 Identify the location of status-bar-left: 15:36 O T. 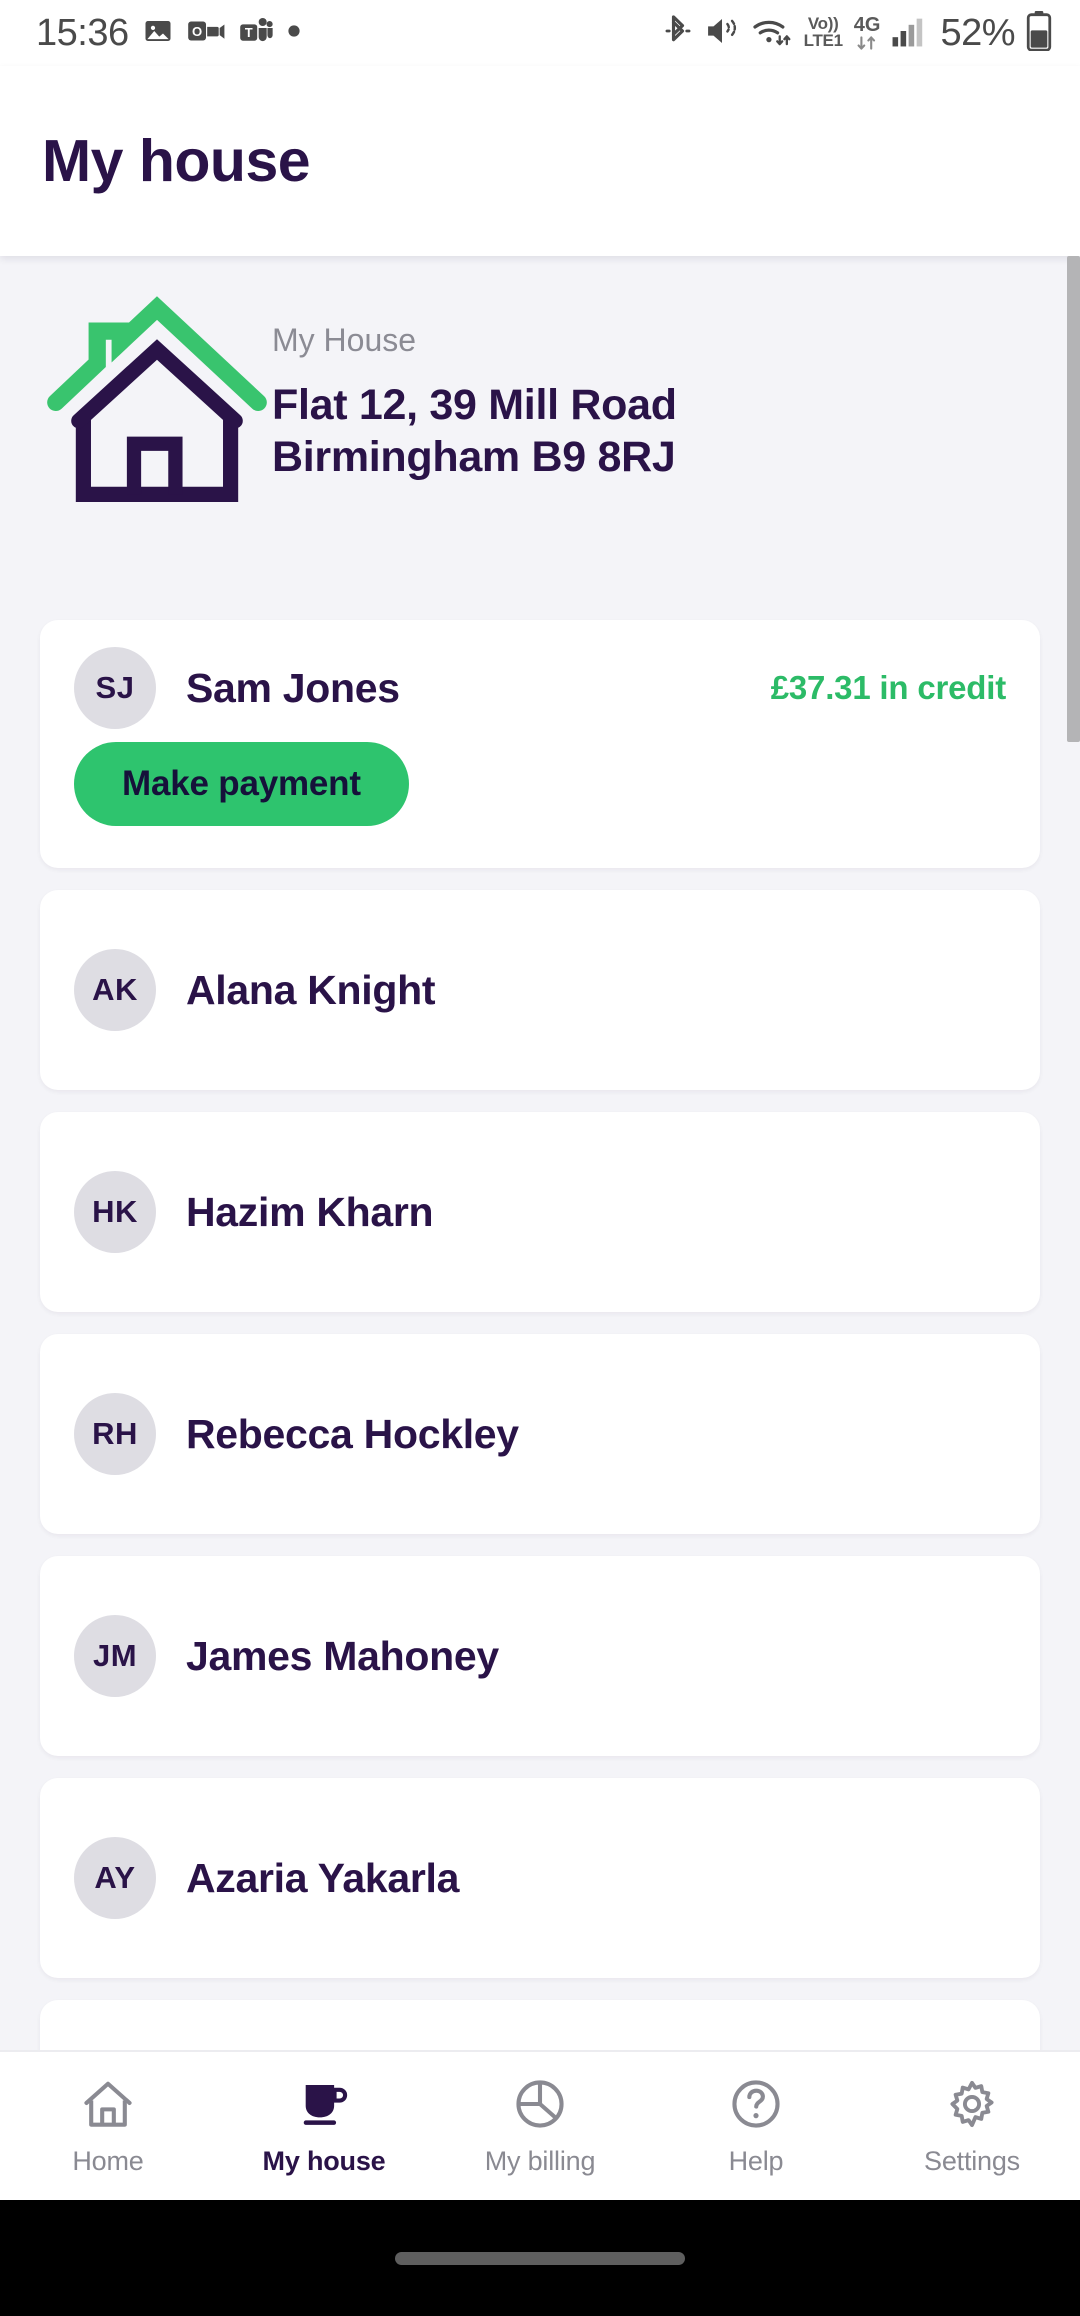
(168, 33).